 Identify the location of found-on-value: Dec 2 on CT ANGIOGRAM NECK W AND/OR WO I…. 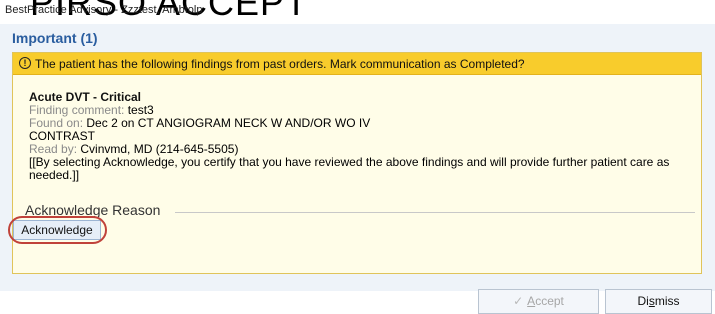
(228, 123).